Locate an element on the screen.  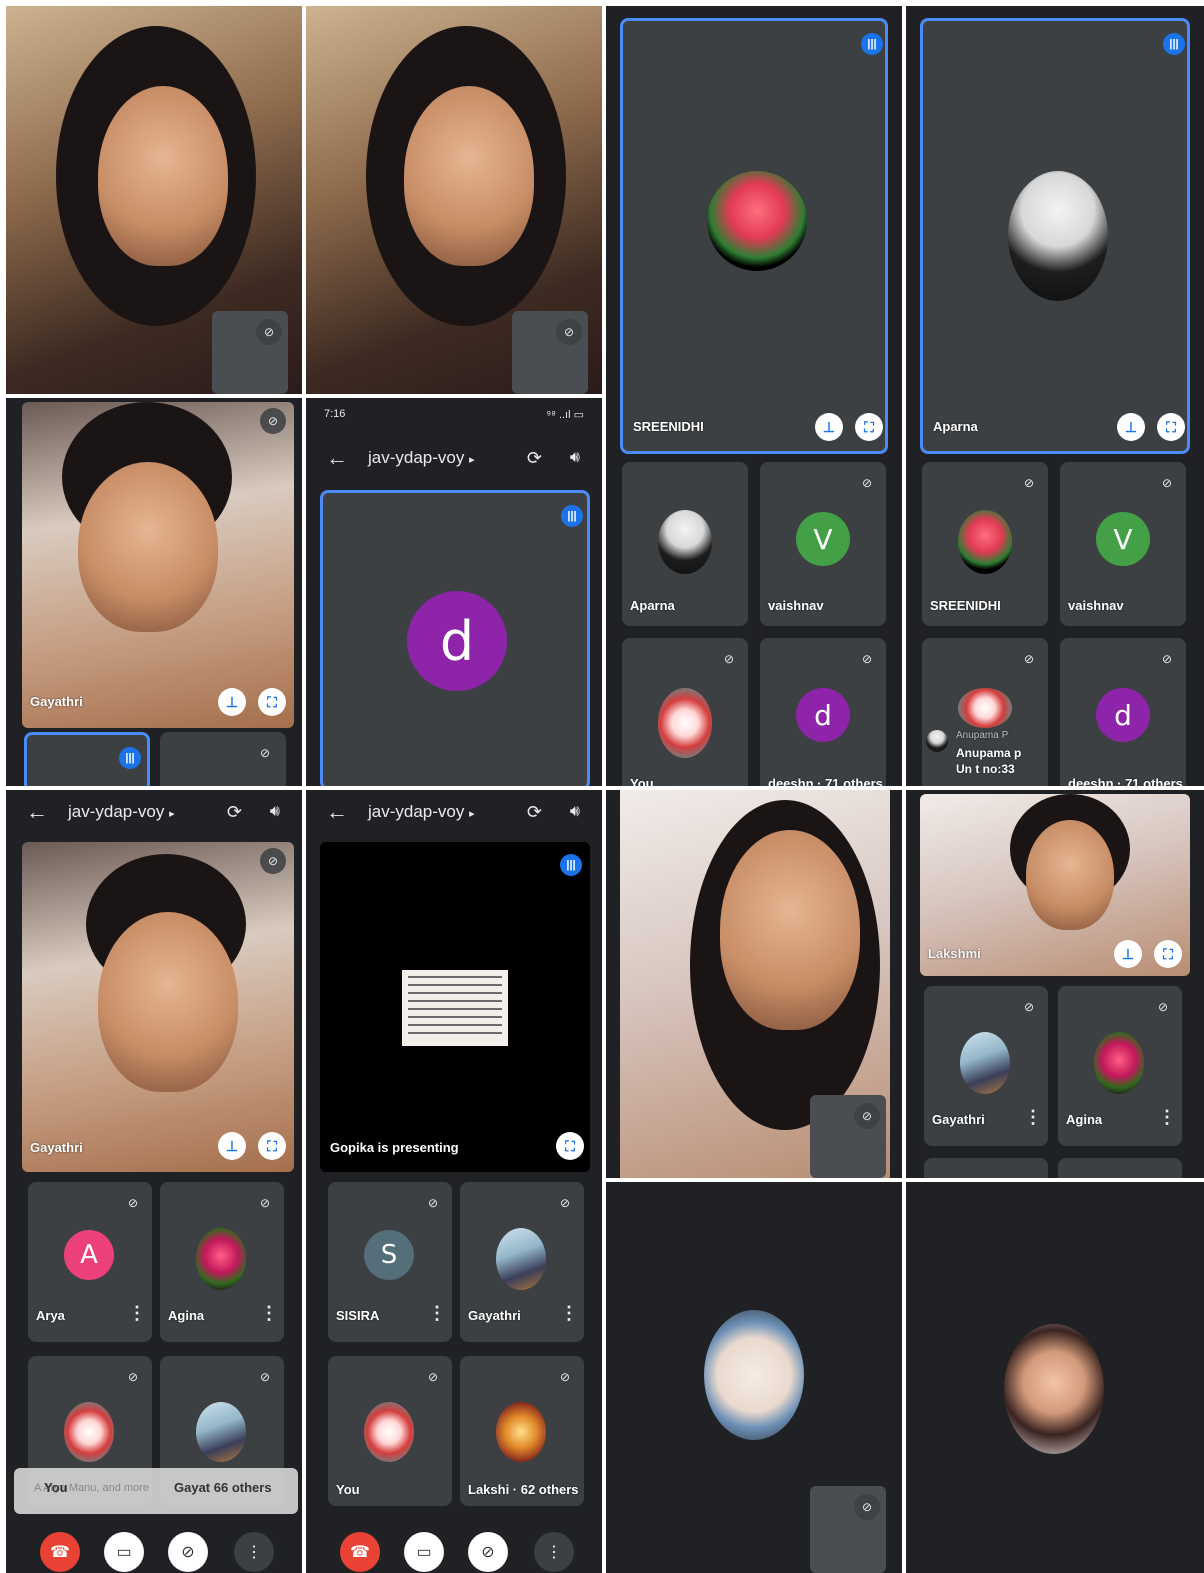
presented-document is located at coordinates (455, 1008).